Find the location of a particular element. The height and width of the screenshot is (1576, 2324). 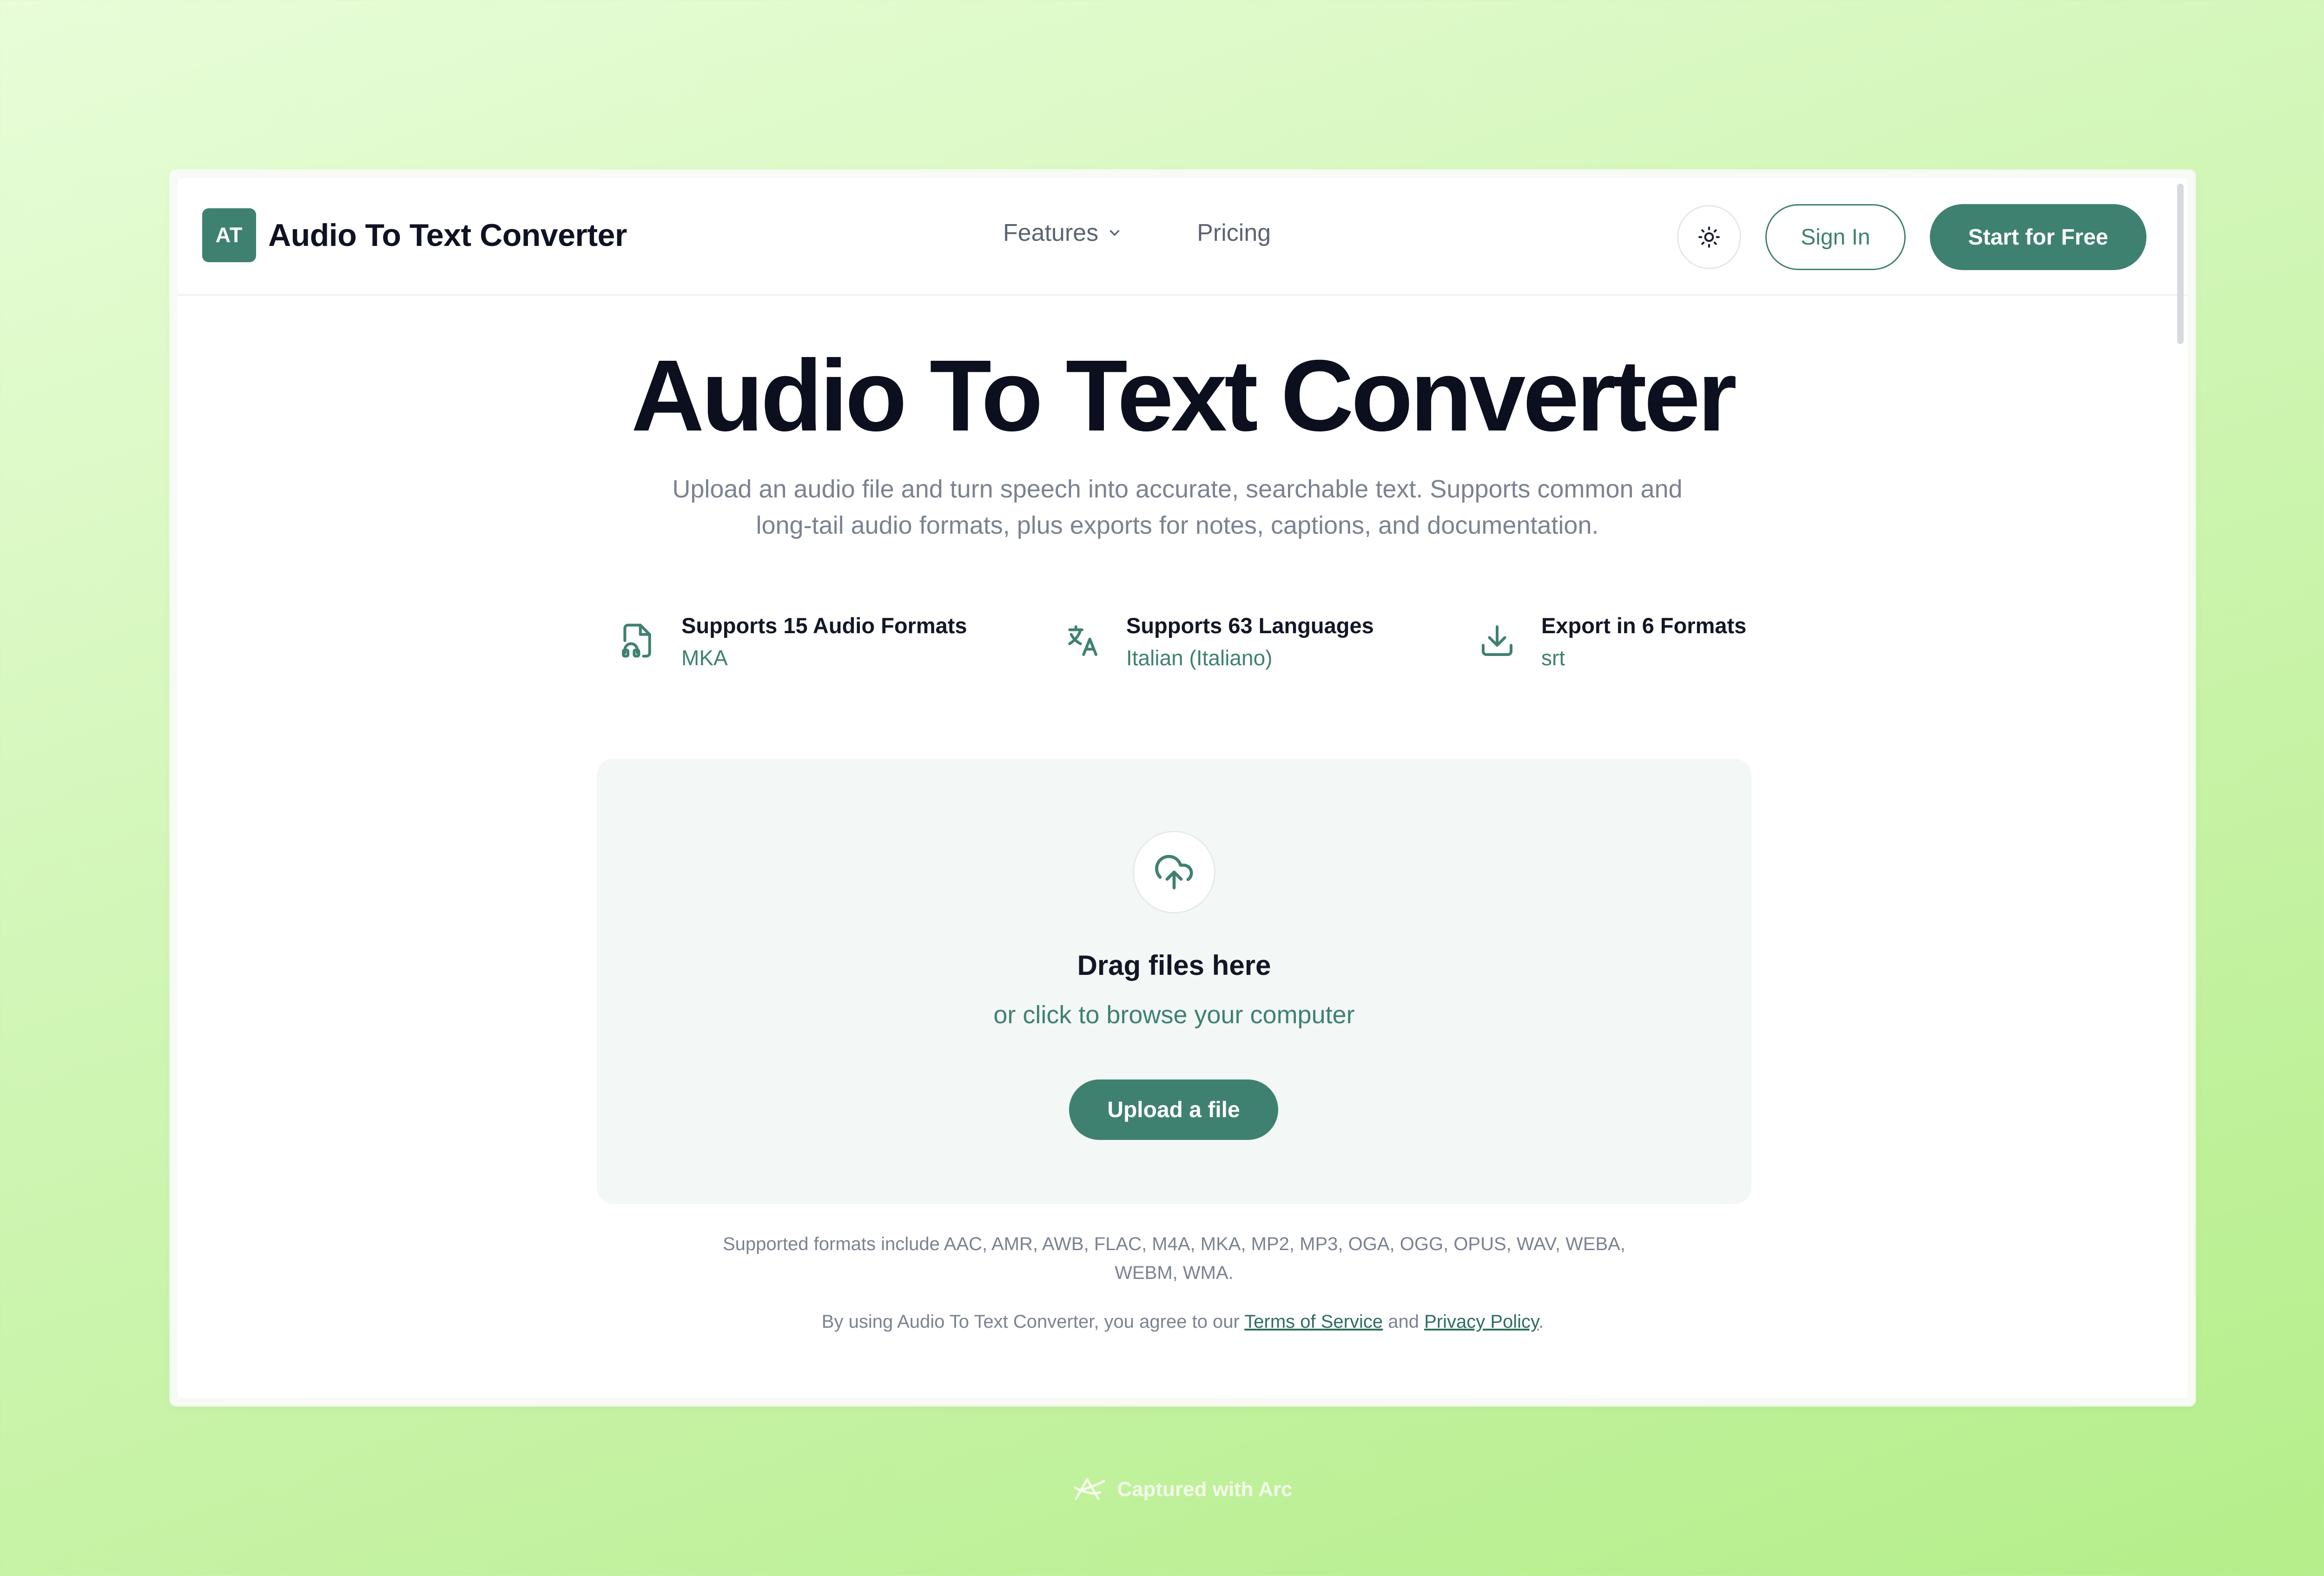

browse-link: or click to browse your computer is located at coordinates (1174, 1015).